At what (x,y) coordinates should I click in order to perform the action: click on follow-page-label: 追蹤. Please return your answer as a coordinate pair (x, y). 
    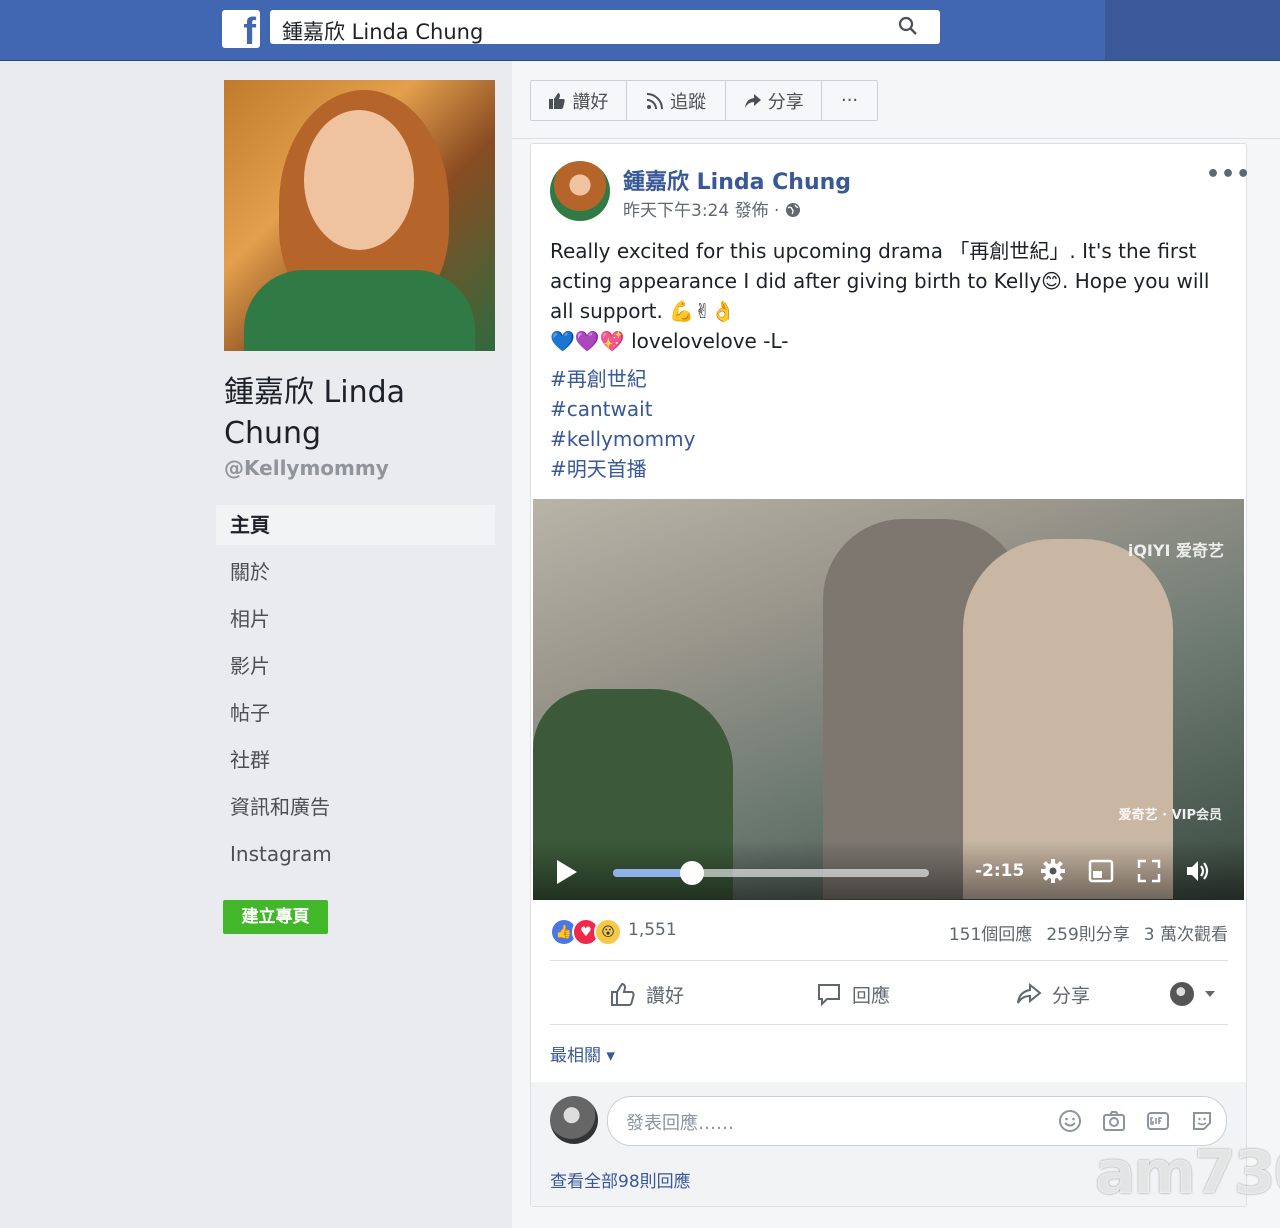
    Looking at the image, I should click on (688, 102).